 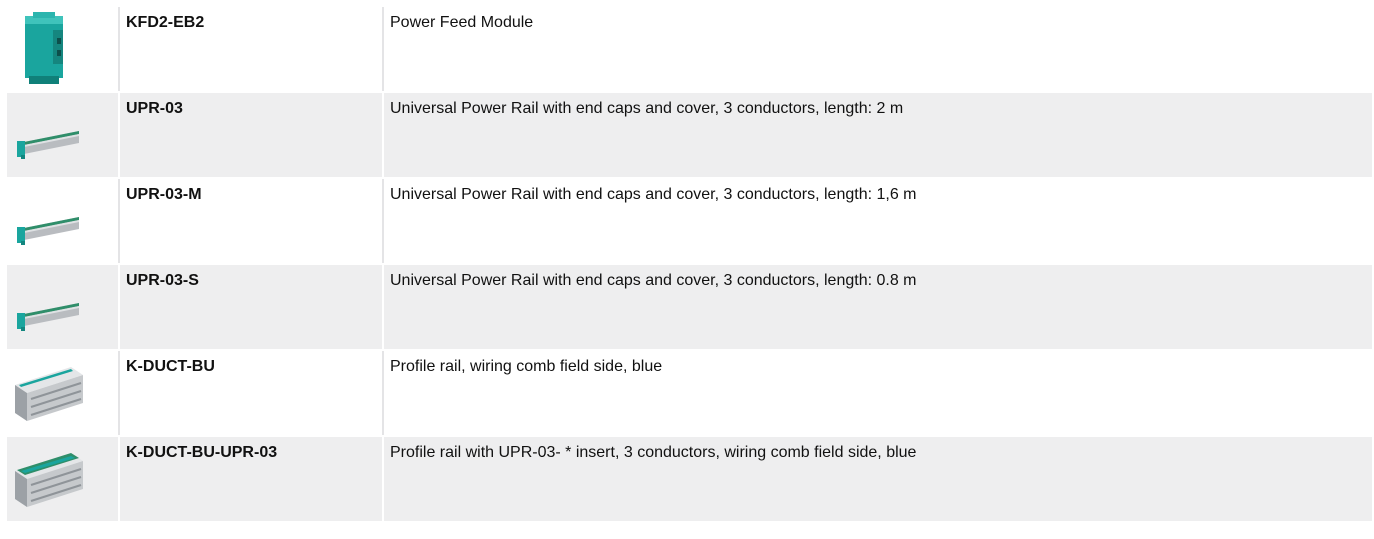 I want to click on product-name: KFD2-EB2, so click(x=249, y=49).